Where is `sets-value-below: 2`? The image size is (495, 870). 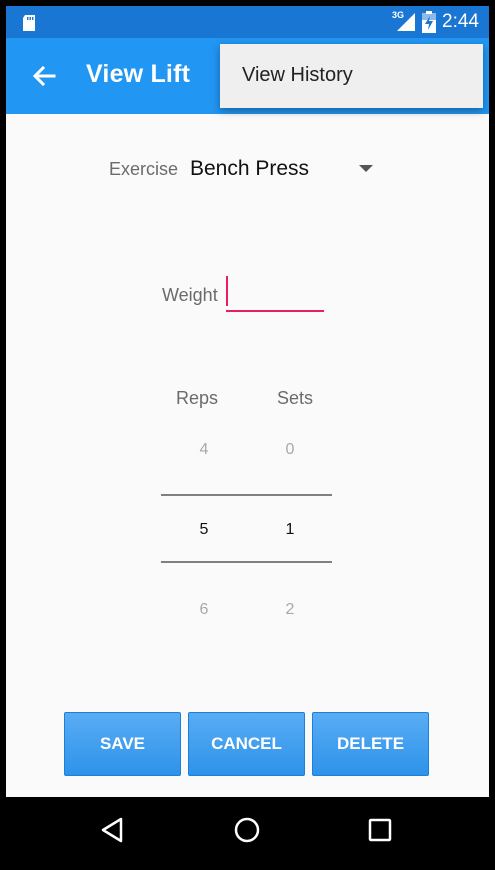
sets-value-below: 2 is located at coordinates (290, 610).